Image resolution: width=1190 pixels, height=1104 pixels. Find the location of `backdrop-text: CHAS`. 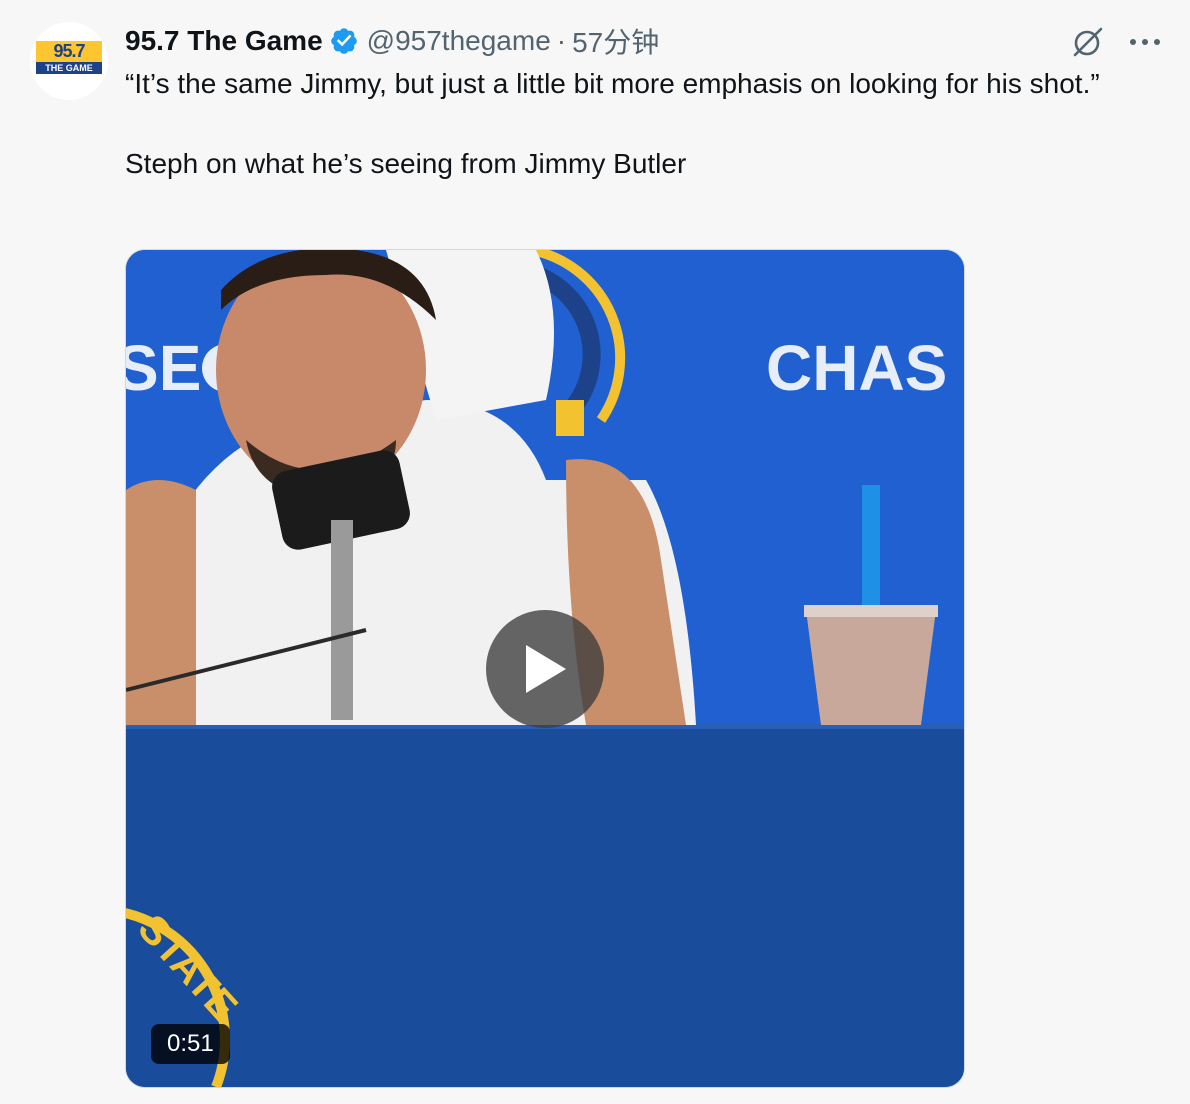

backdrop-text: CHAS is located at coordinates (856, 368).